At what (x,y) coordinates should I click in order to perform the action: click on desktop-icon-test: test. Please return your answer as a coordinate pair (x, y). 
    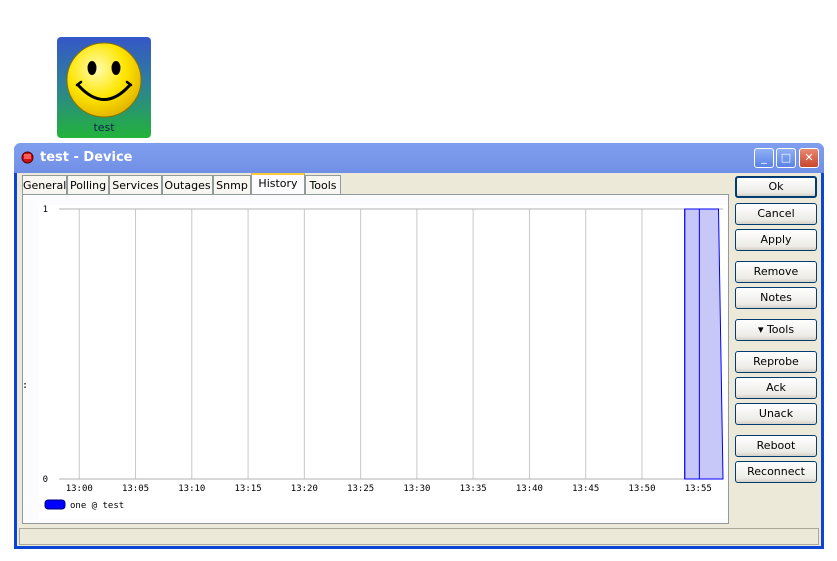
    Looking at the image, I should click on (104, 87).